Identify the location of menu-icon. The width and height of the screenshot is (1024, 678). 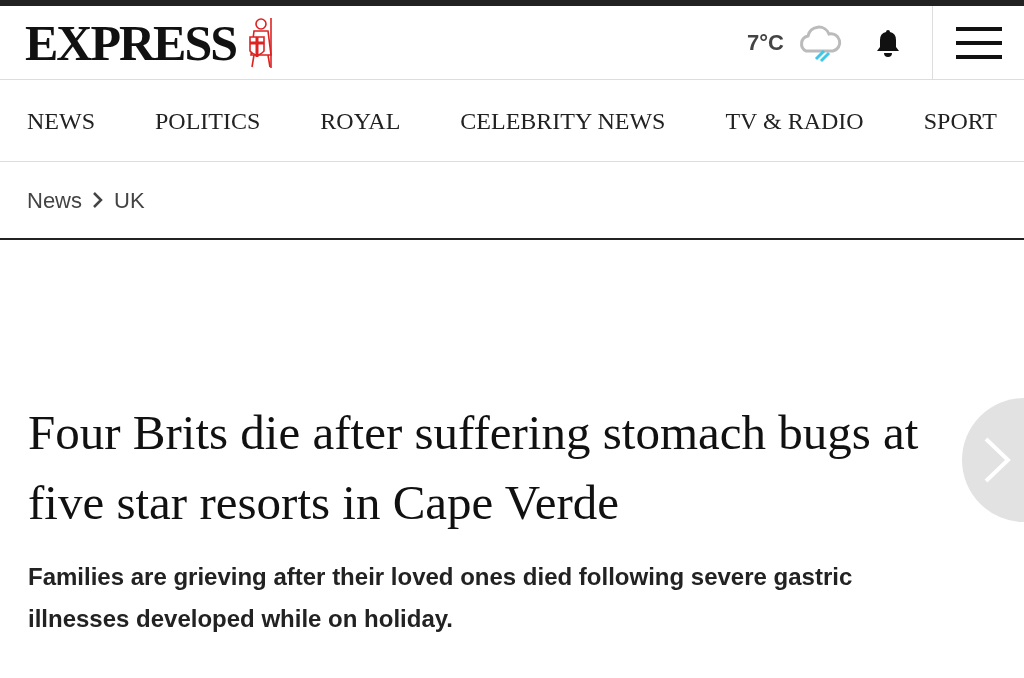
(978, 42).